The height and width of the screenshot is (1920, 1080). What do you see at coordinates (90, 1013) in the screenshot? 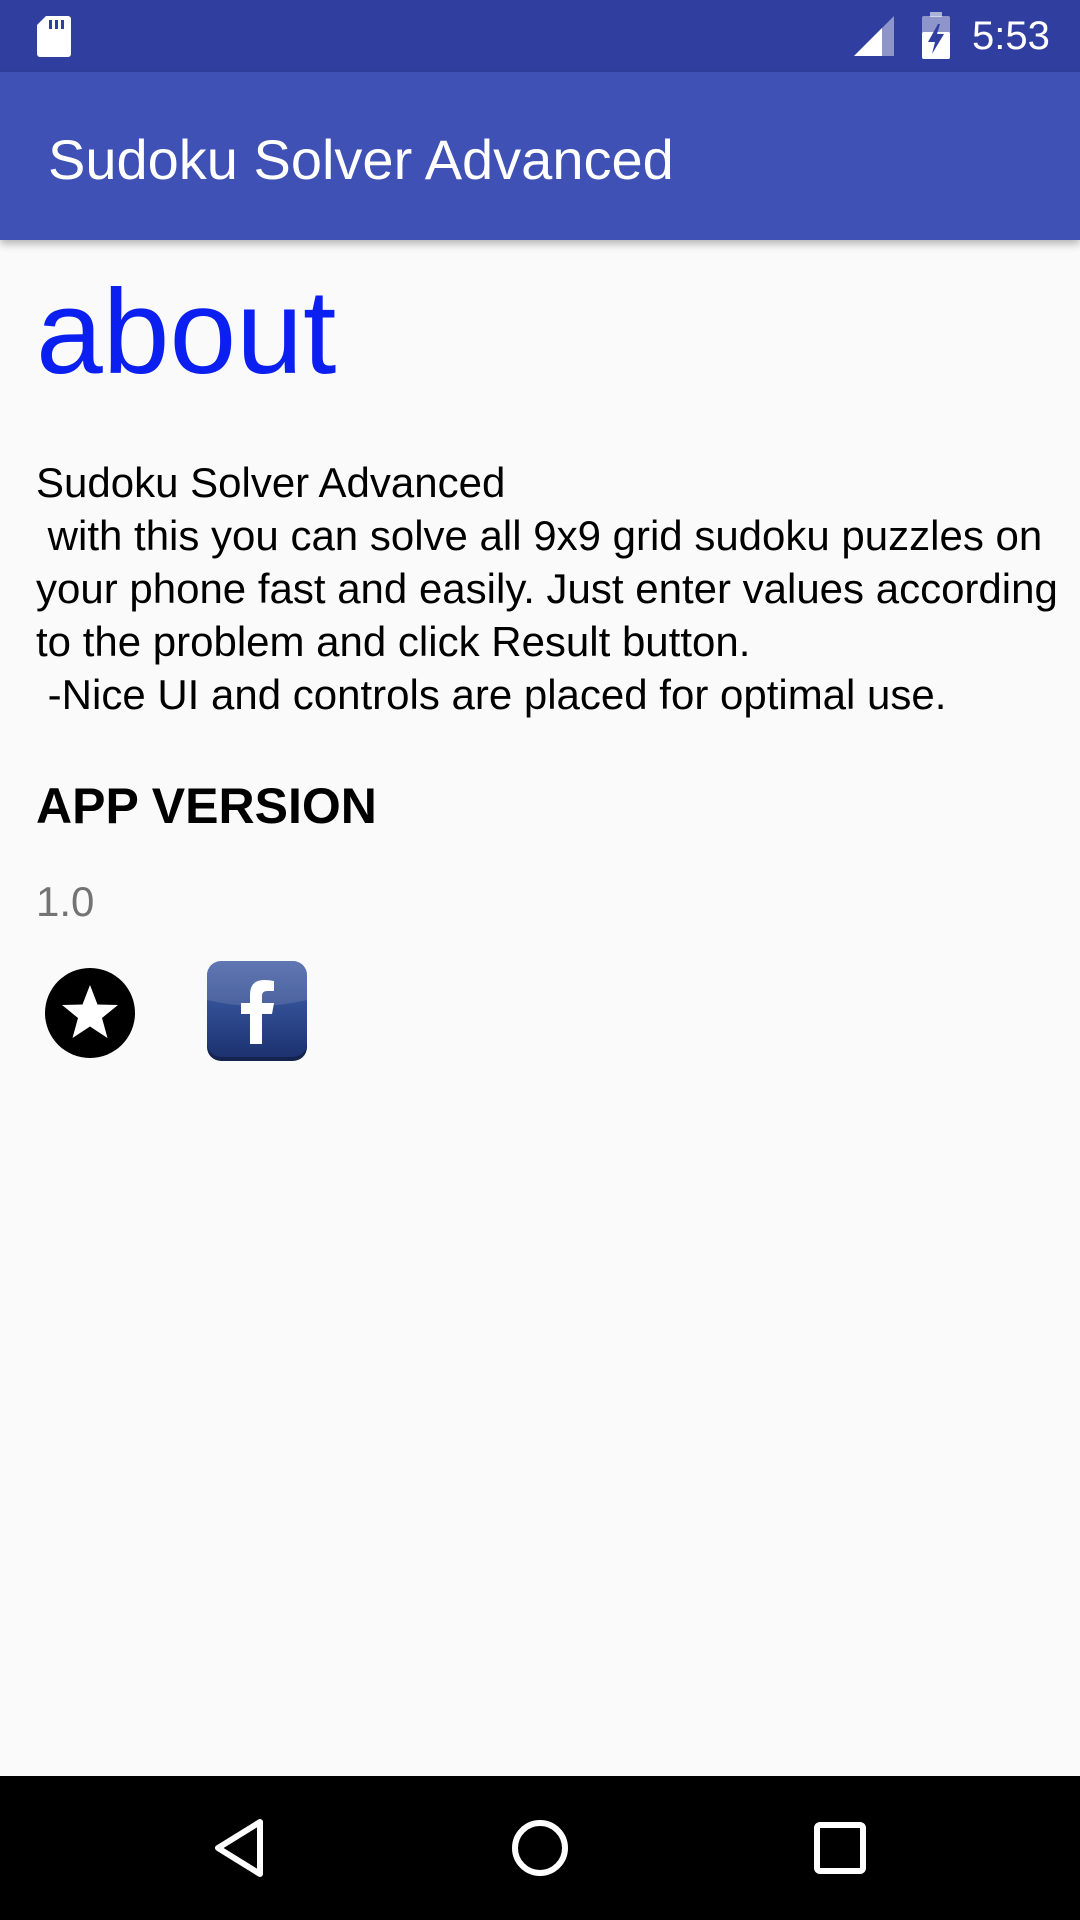
I see `rate-app-button` at bounding box center [90, 1013].